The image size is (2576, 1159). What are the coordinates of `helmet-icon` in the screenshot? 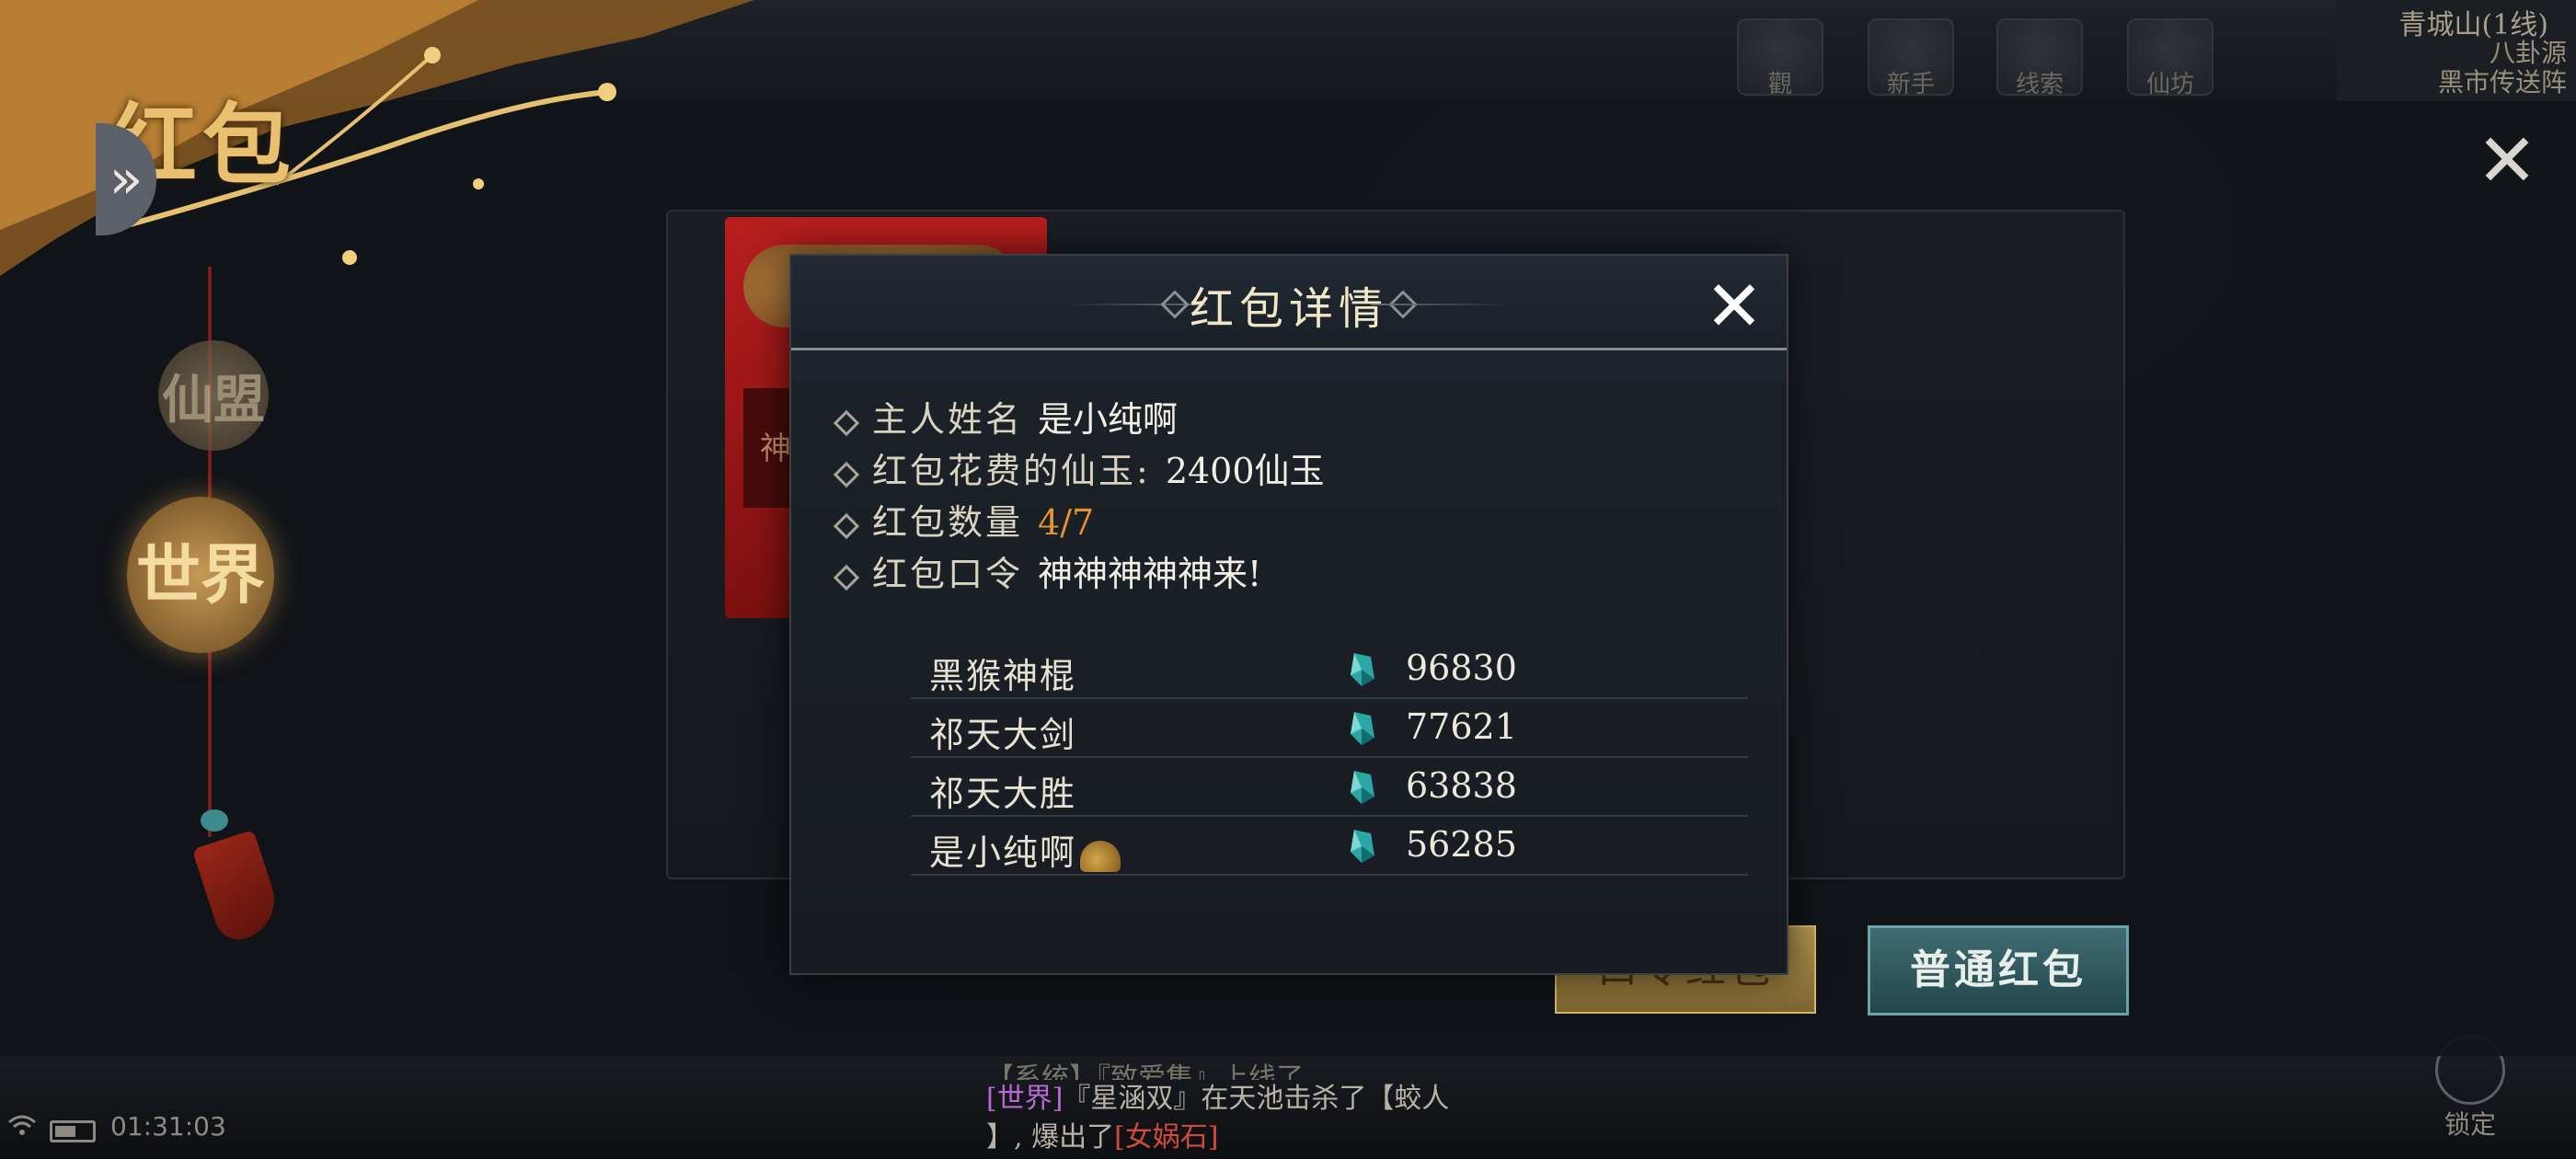 It's located at (1100, 856).